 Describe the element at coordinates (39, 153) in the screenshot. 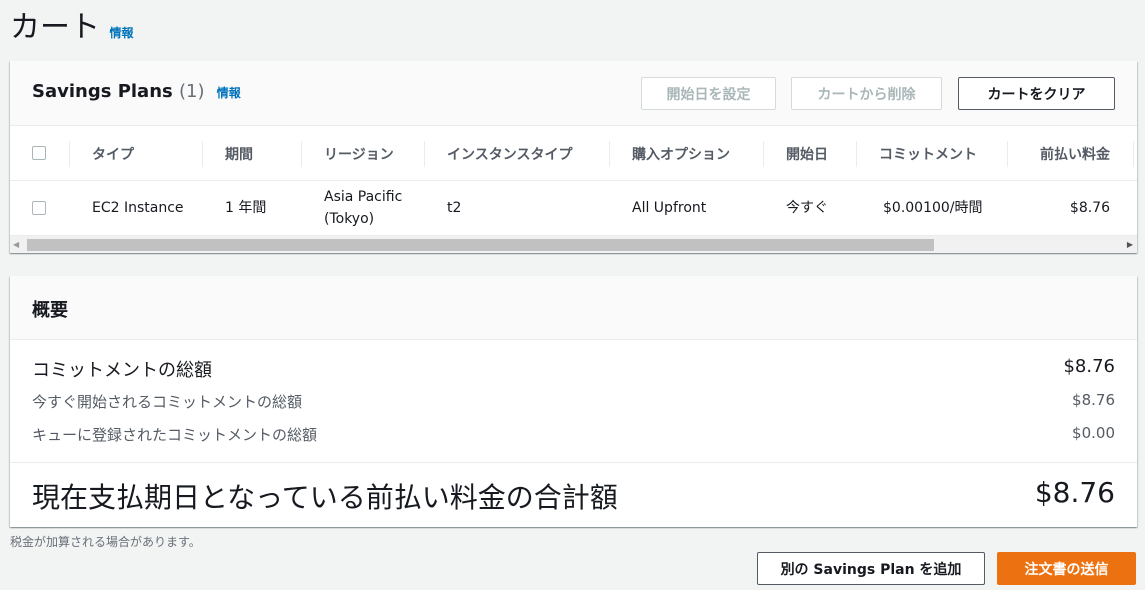

I see `select-all-checkbox` at that location.